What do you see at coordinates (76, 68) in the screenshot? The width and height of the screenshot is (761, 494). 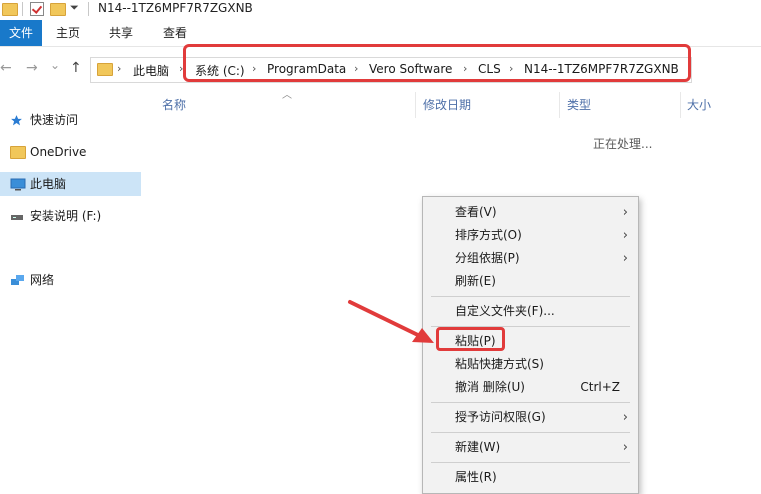 I see `up-arrow-icon: ↑` at bounding box center [76, 68].